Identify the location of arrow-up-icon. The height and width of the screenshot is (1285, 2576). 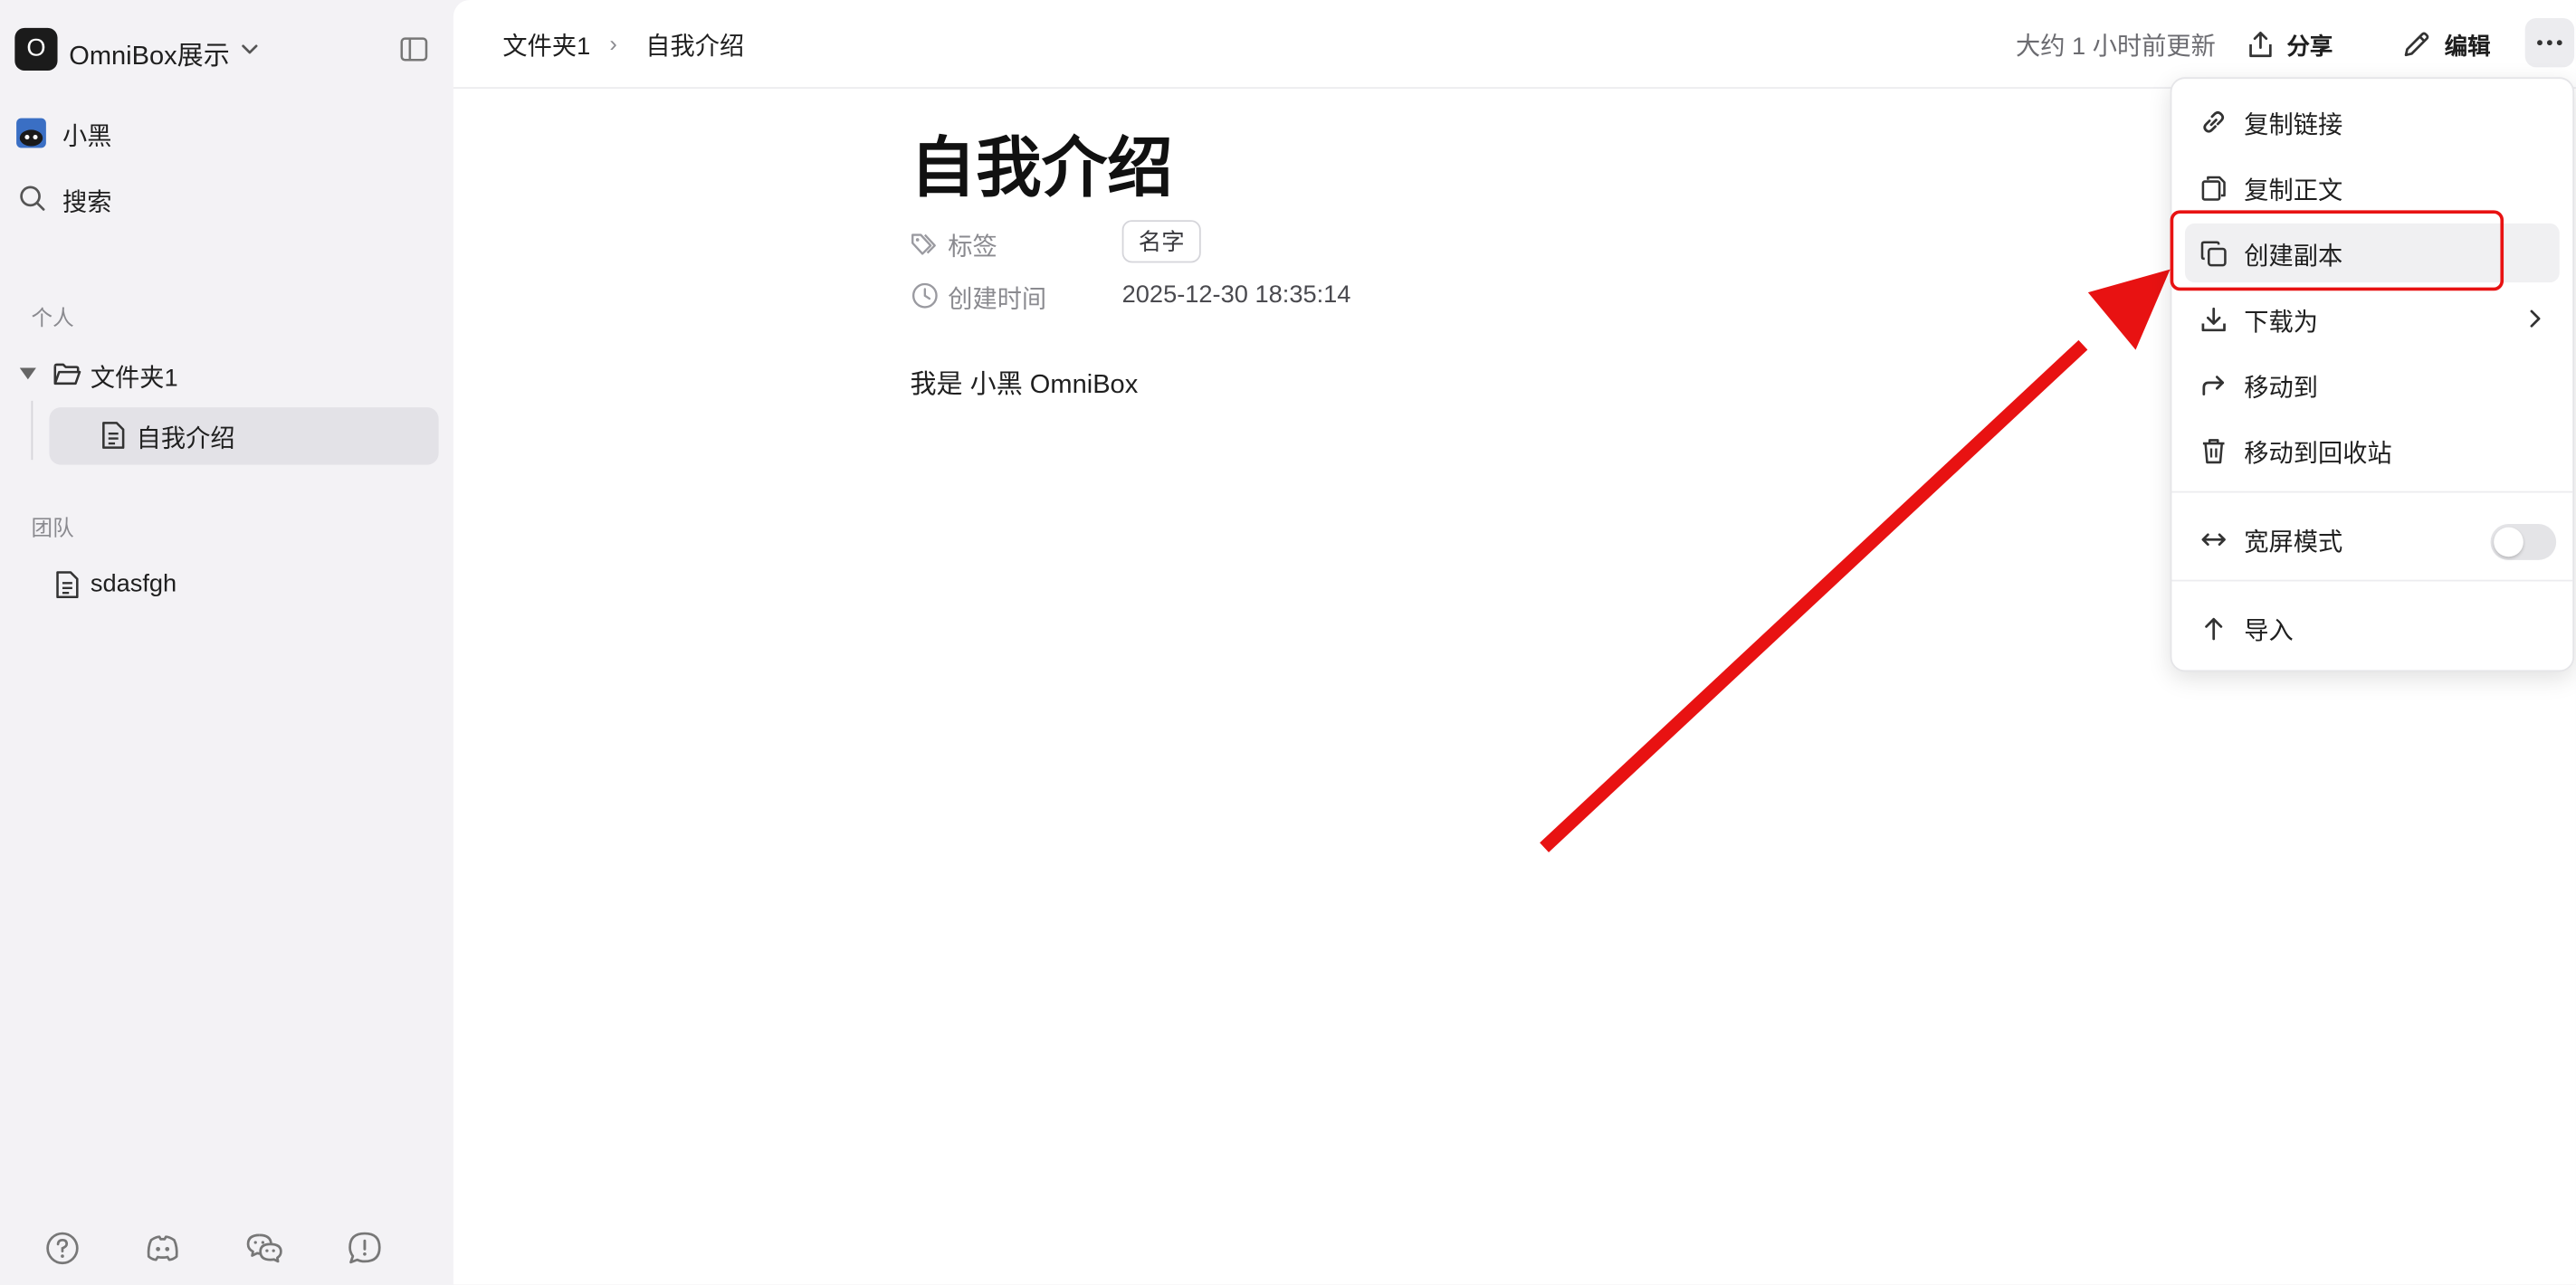
(2214, 628).